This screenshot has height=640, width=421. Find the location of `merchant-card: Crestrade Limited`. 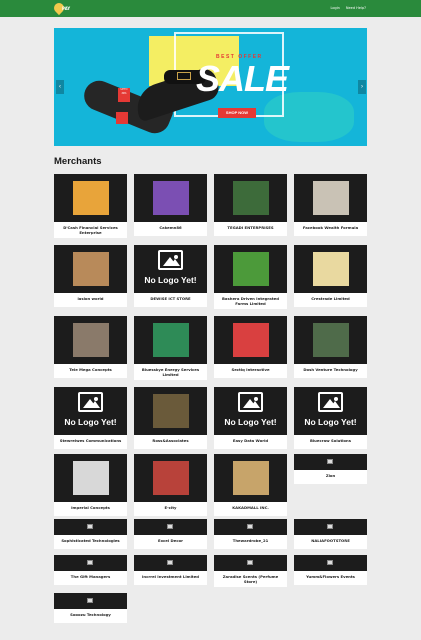

merchant-card: Crestrade Limited is located at coordinates (330, 276).